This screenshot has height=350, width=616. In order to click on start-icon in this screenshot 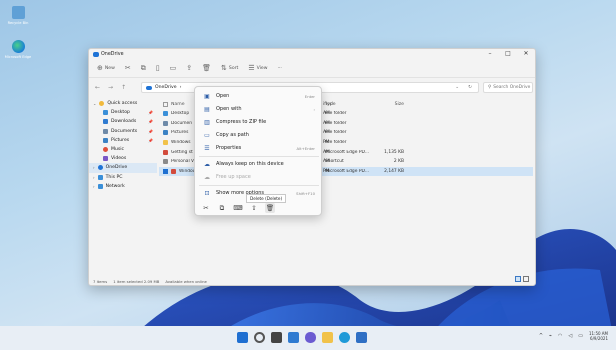, I will do `click(242, 337)`.